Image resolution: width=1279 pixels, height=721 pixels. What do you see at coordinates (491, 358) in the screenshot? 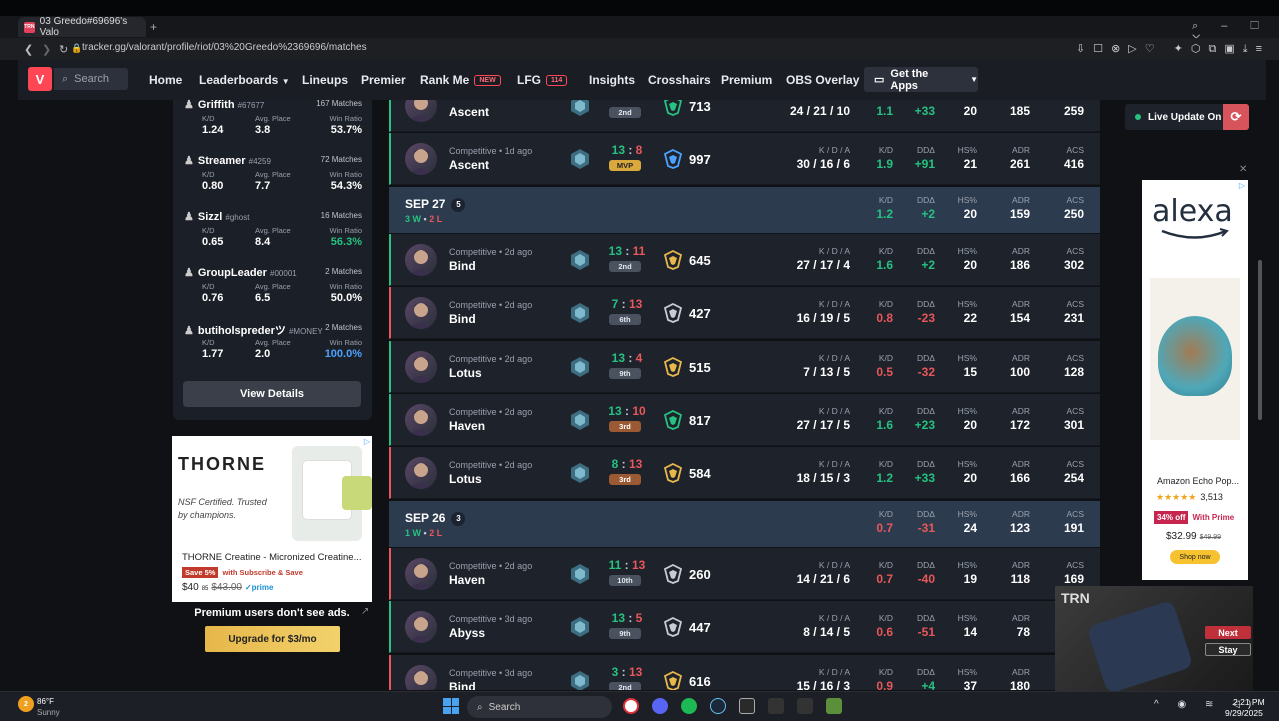
I see `match-meta: Competitive • 2d ago` at bounding box center [491, 358].